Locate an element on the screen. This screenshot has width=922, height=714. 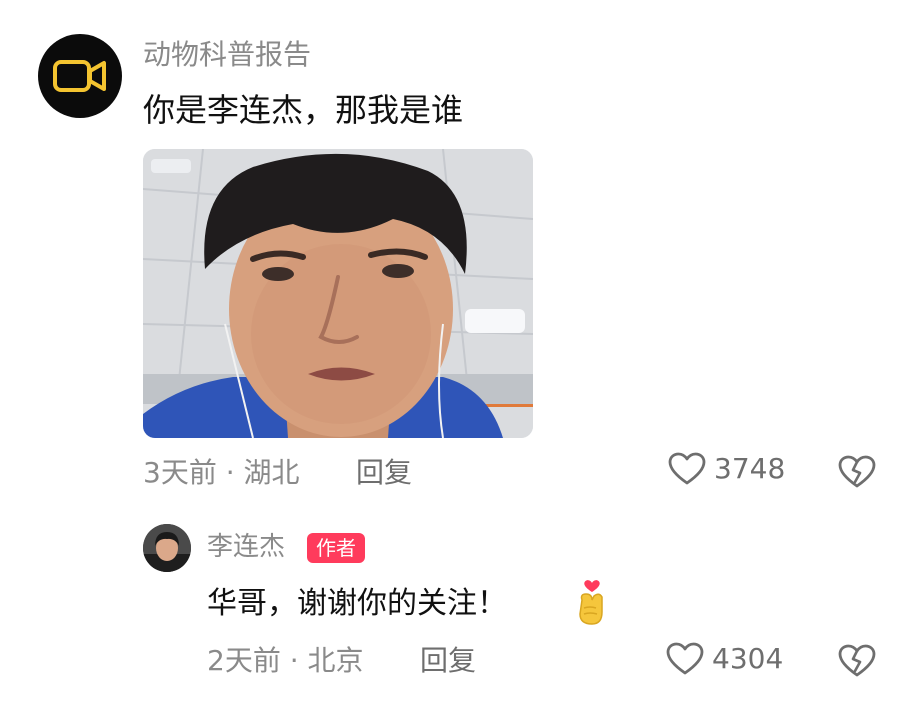
user-avatar is located at coordinates (80, 76).